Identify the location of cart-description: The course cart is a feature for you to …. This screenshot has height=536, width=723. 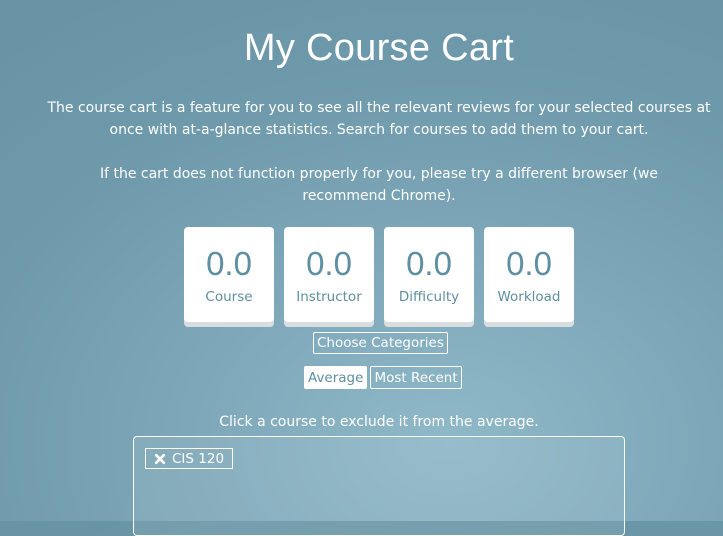
(379, 119).